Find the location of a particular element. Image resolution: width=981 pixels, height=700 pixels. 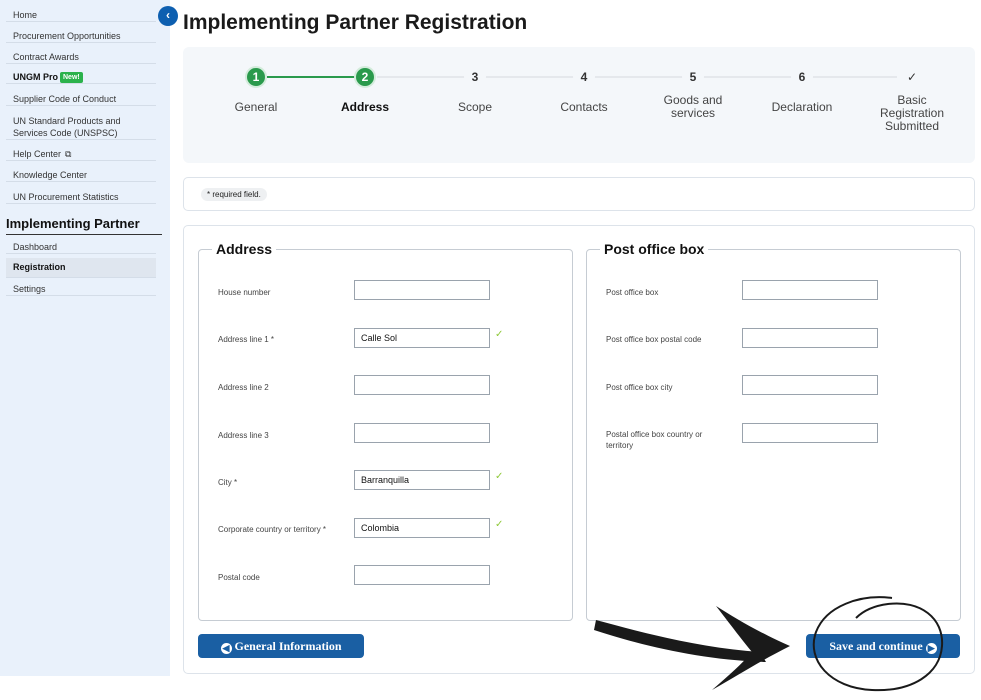

step-scope: 3 Scope is located at coordinates (475, 90).